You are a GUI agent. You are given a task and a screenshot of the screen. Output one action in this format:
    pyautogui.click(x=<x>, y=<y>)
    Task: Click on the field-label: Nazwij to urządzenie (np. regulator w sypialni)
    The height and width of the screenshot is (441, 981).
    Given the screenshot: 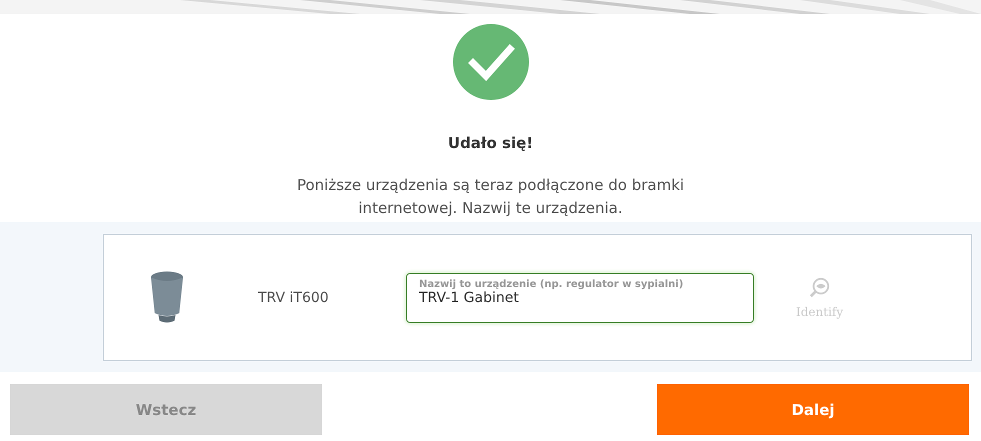 What is the action you would take?
    pyautogui.click(x=551, y=284)
    